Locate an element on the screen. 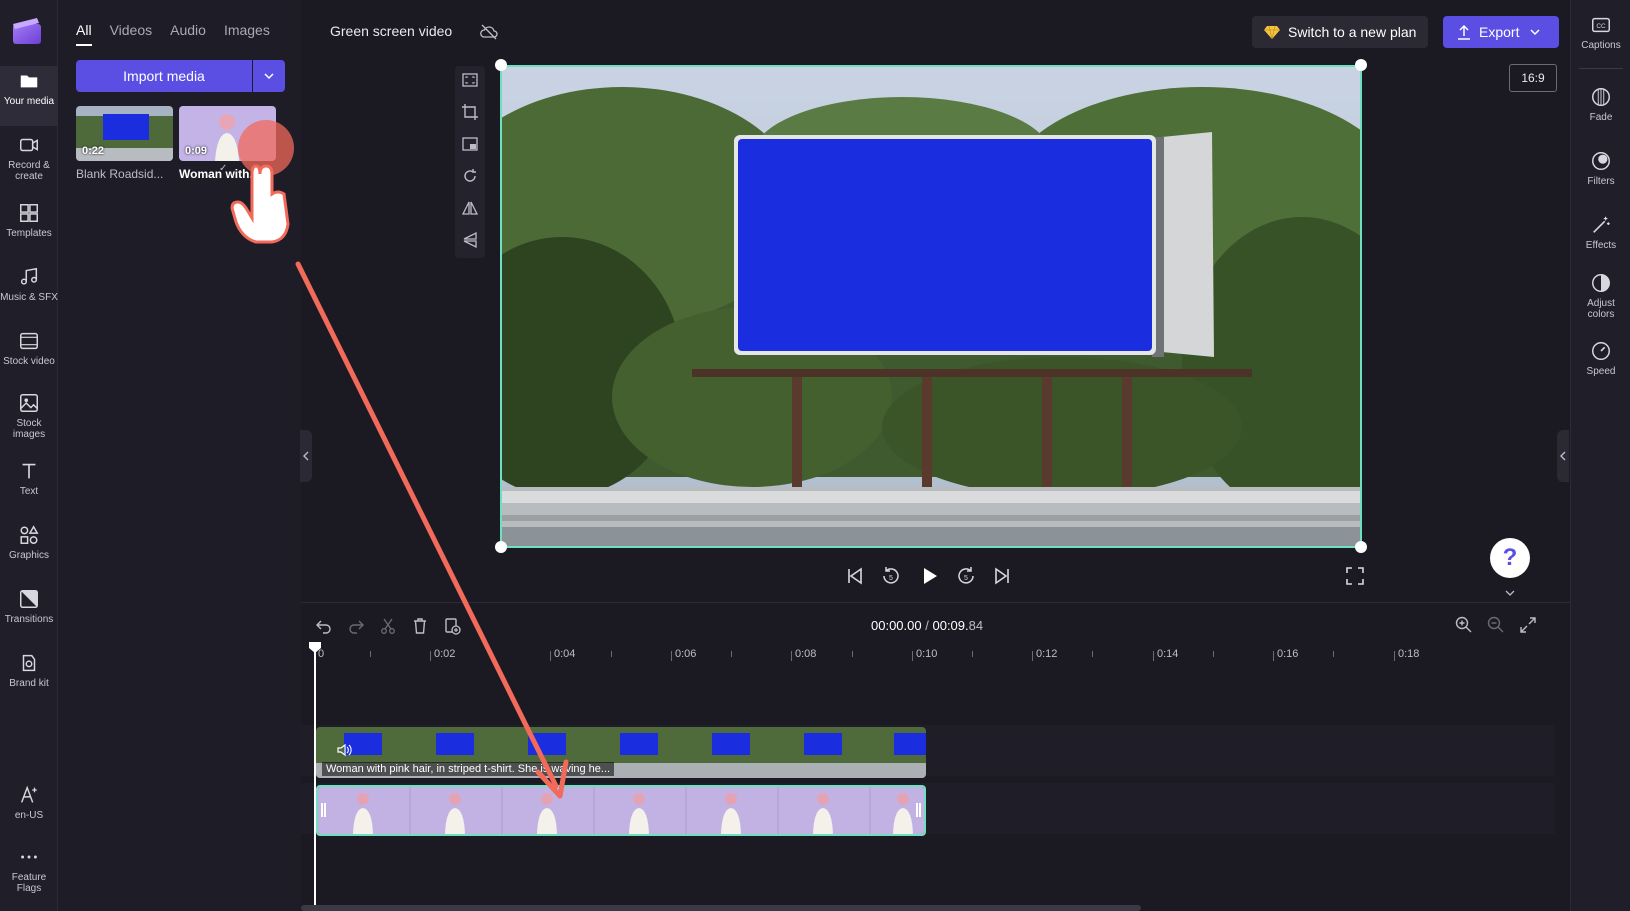 This screenshot has width=1630, height=911. switch-plan-button: Switch to a new plan is located at coordinates (1340, 32).